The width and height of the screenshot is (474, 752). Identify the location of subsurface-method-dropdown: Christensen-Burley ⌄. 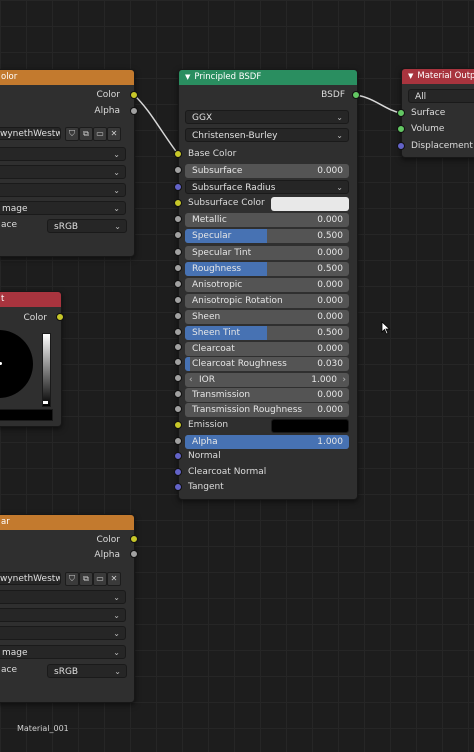
(267, 135).